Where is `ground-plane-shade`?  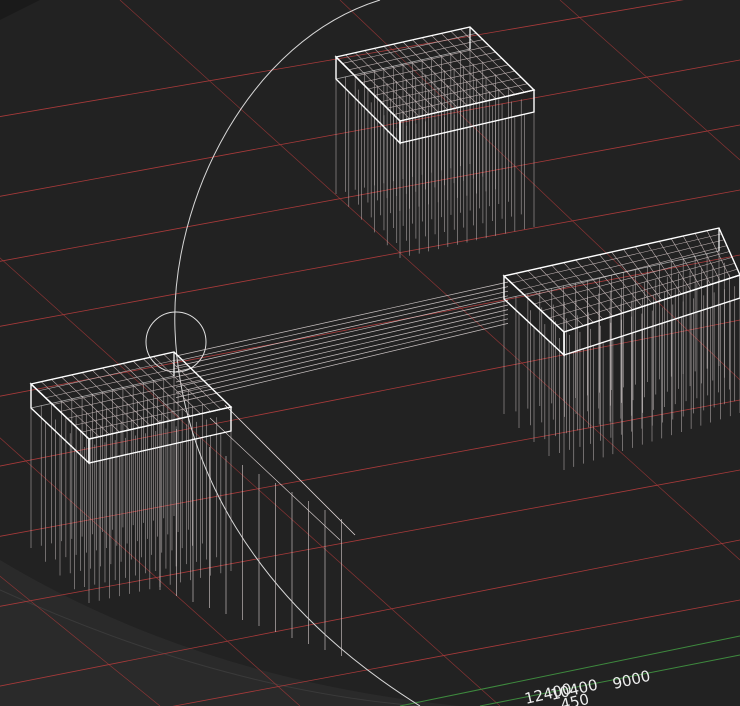
ground-plane-shade is located at coordinates (230, 633).